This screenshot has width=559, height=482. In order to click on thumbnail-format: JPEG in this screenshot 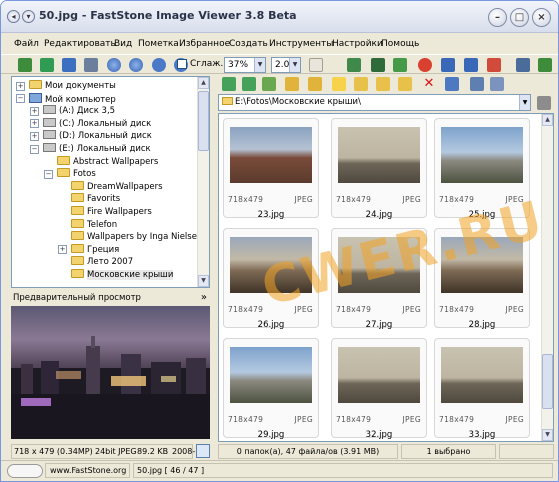, I will do `click(411, 199)`.